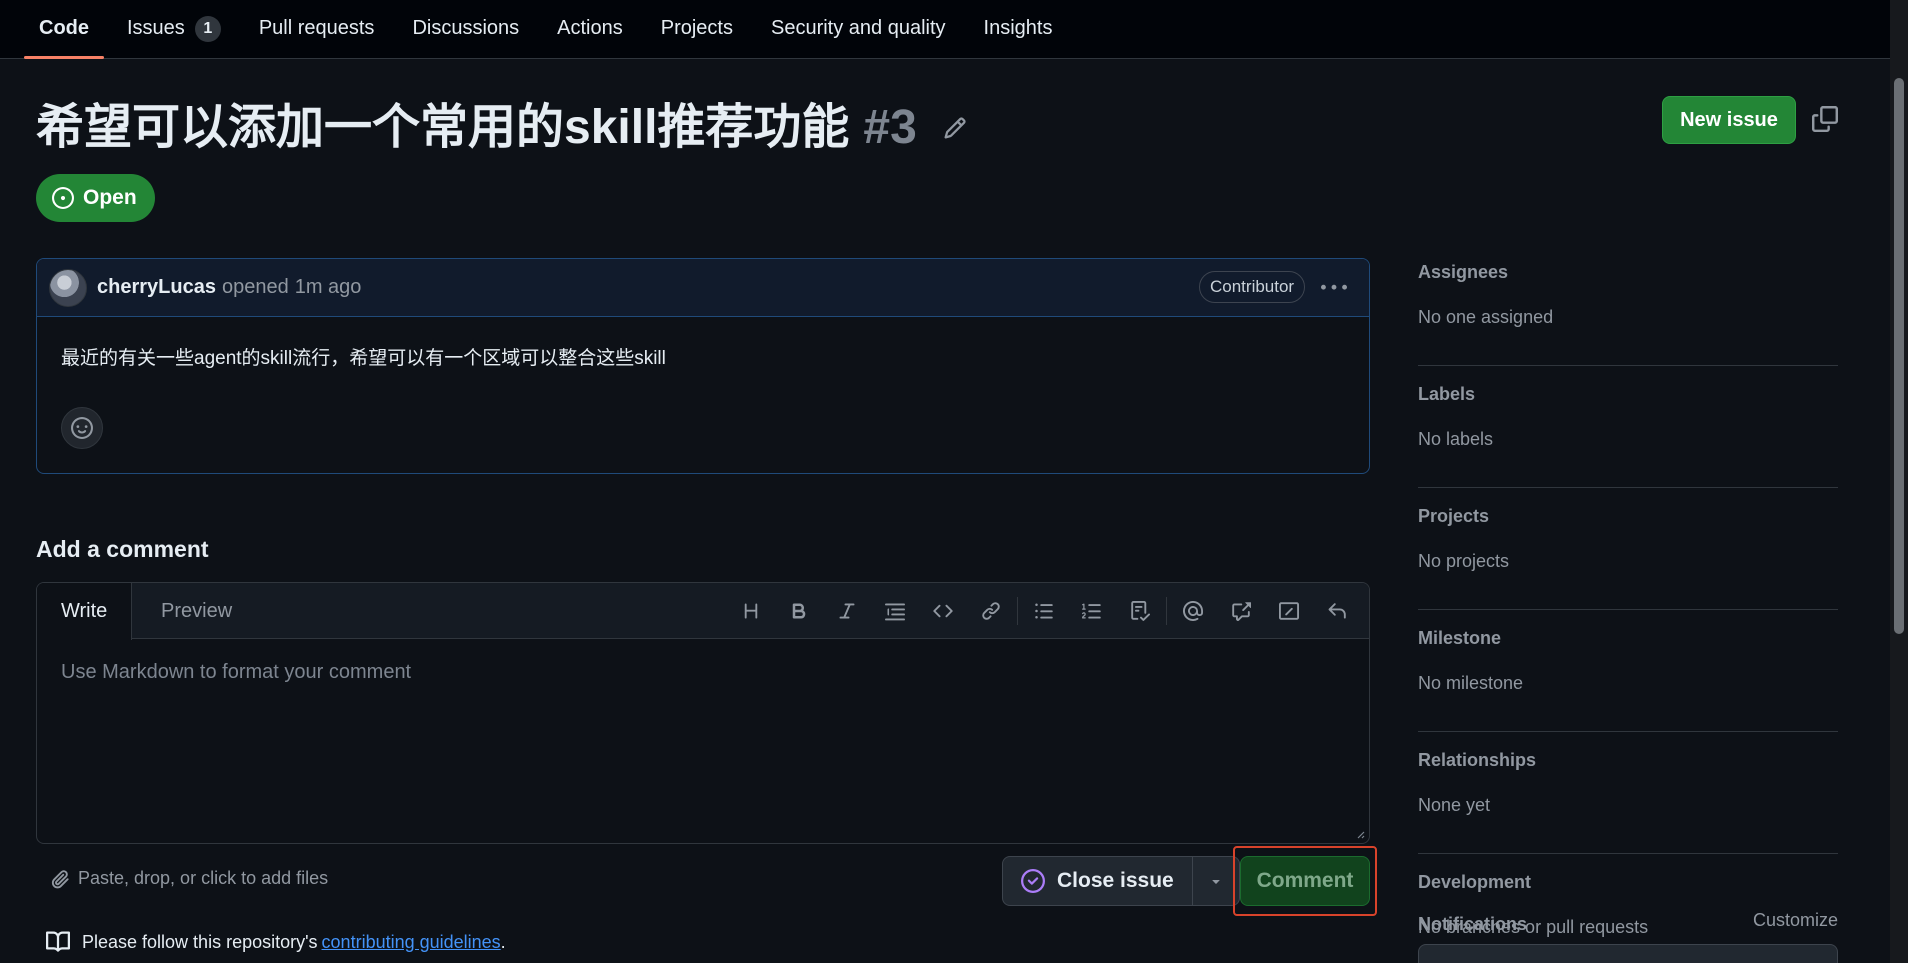 This screenshot has width=1908, height=963. What do you see at coordinates (207, 28) in the screenshot?
I see `issues-count-badge: 1` at bounding box center [207, 28].